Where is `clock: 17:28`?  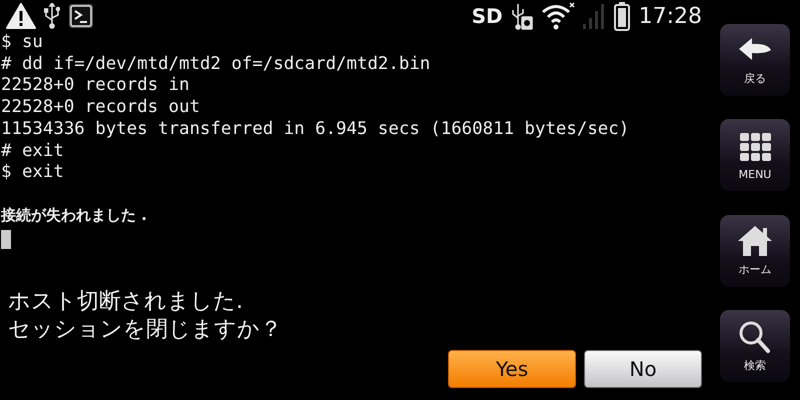 clock: 17:28 is located at coordinates (670, 16).